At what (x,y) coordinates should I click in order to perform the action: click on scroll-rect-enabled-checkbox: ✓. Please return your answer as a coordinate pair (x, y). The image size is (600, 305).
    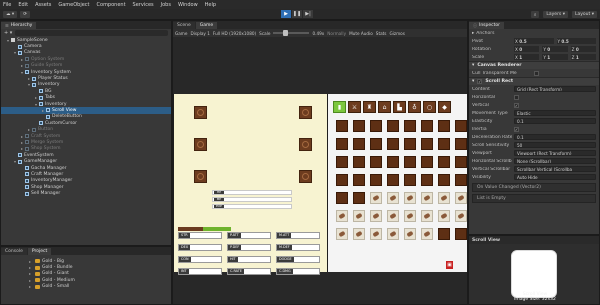
    Looking at the image, I should click on (480, 81).